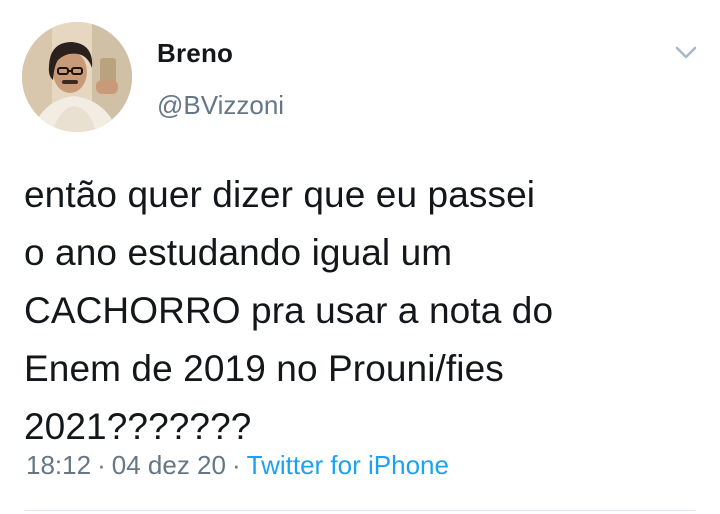  I want to click on avatar-photo, so click(77, 77).